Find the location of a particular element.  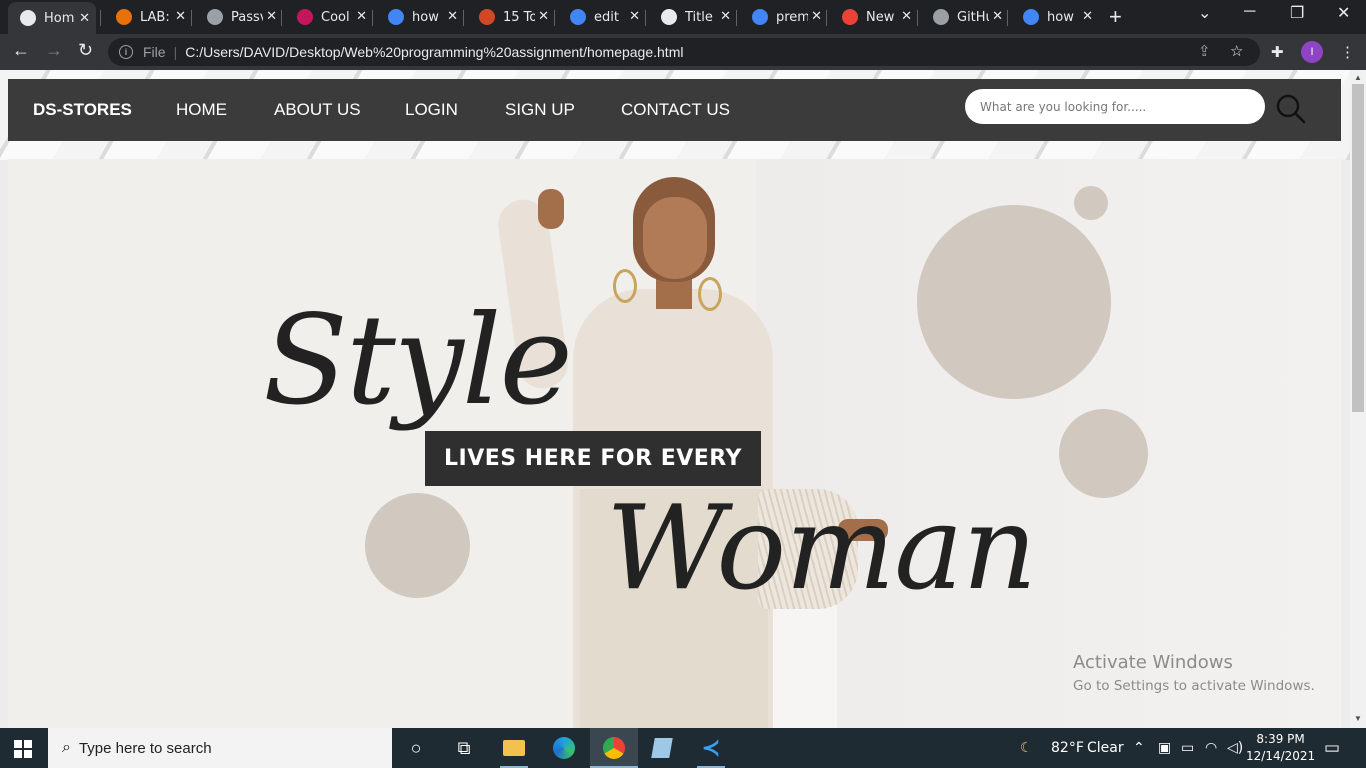

tab-title: Cool is located at coordinates (335, 17).